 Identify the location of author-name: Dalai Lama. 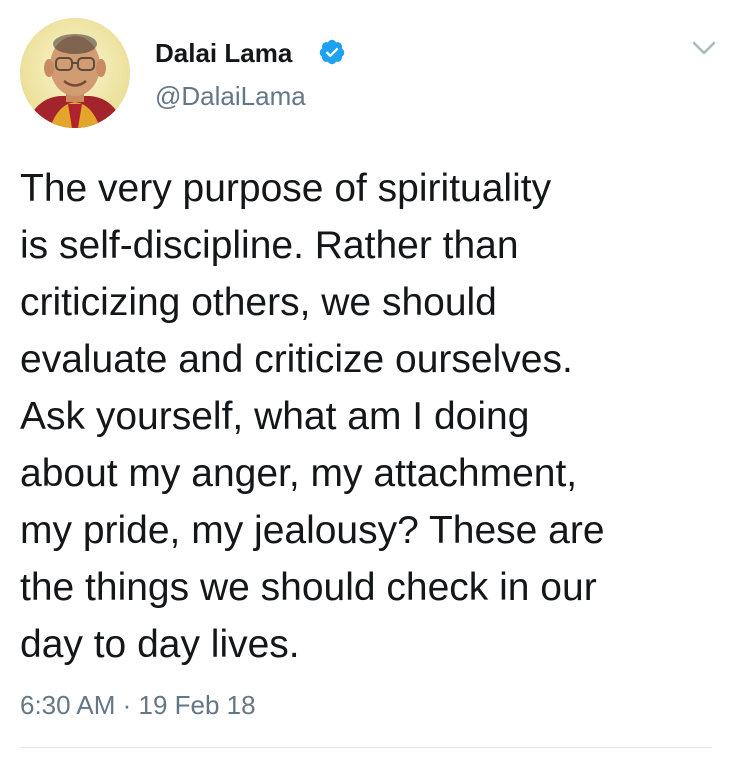
(223, 53).